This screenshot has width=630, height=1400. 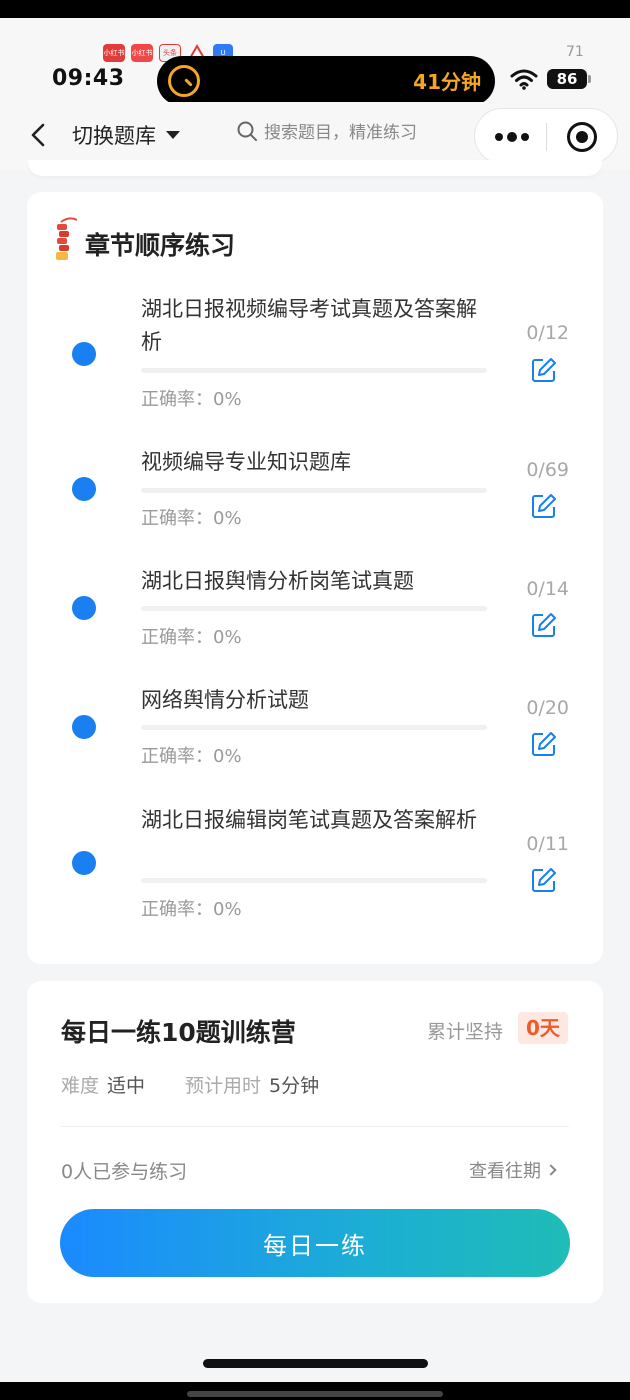 What do you see at coordinates (315, 1394) in the screenshot?
I see `bottom-bar` at bounding box center [315, 1394].